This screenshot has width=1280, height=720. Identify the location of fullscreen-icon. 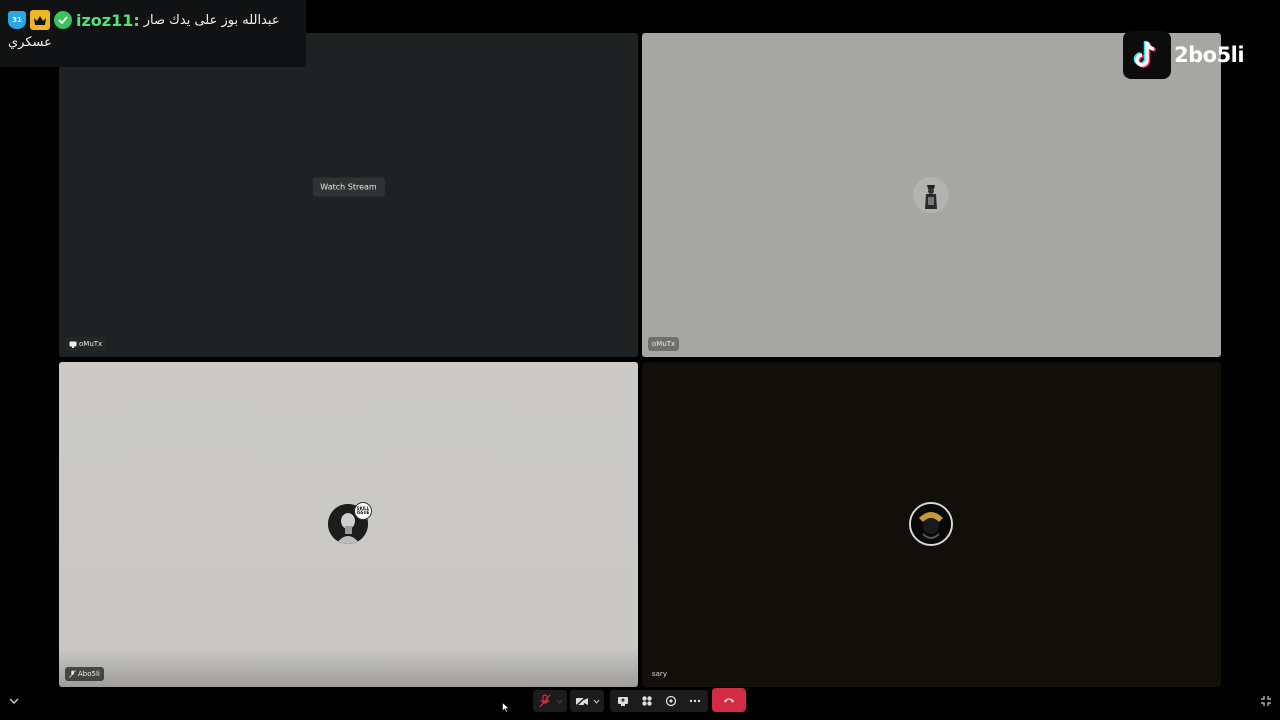
(1266, 701).